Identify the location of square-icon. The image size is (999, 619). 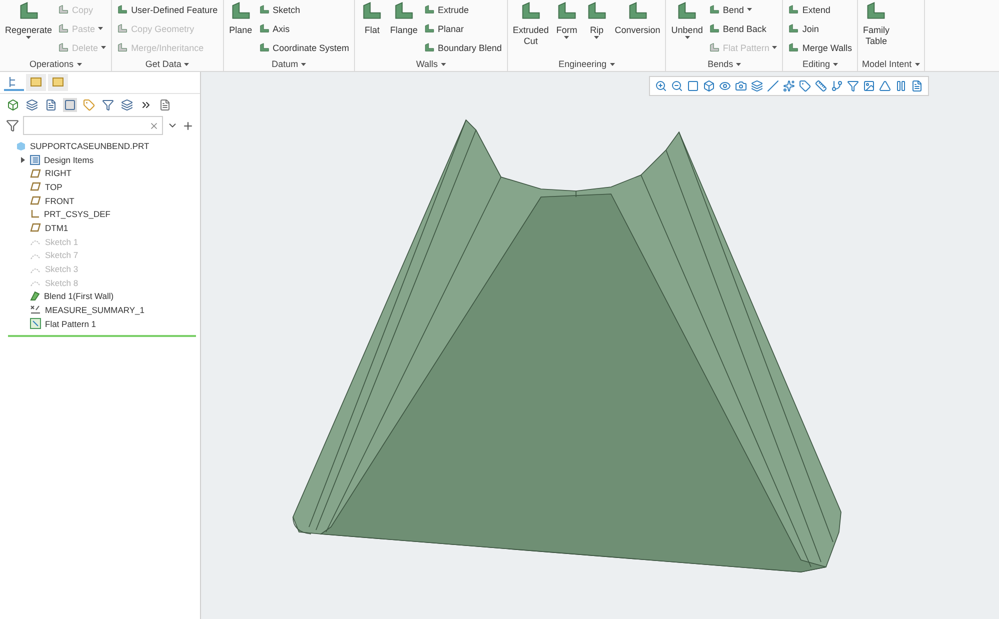
(693, 86).